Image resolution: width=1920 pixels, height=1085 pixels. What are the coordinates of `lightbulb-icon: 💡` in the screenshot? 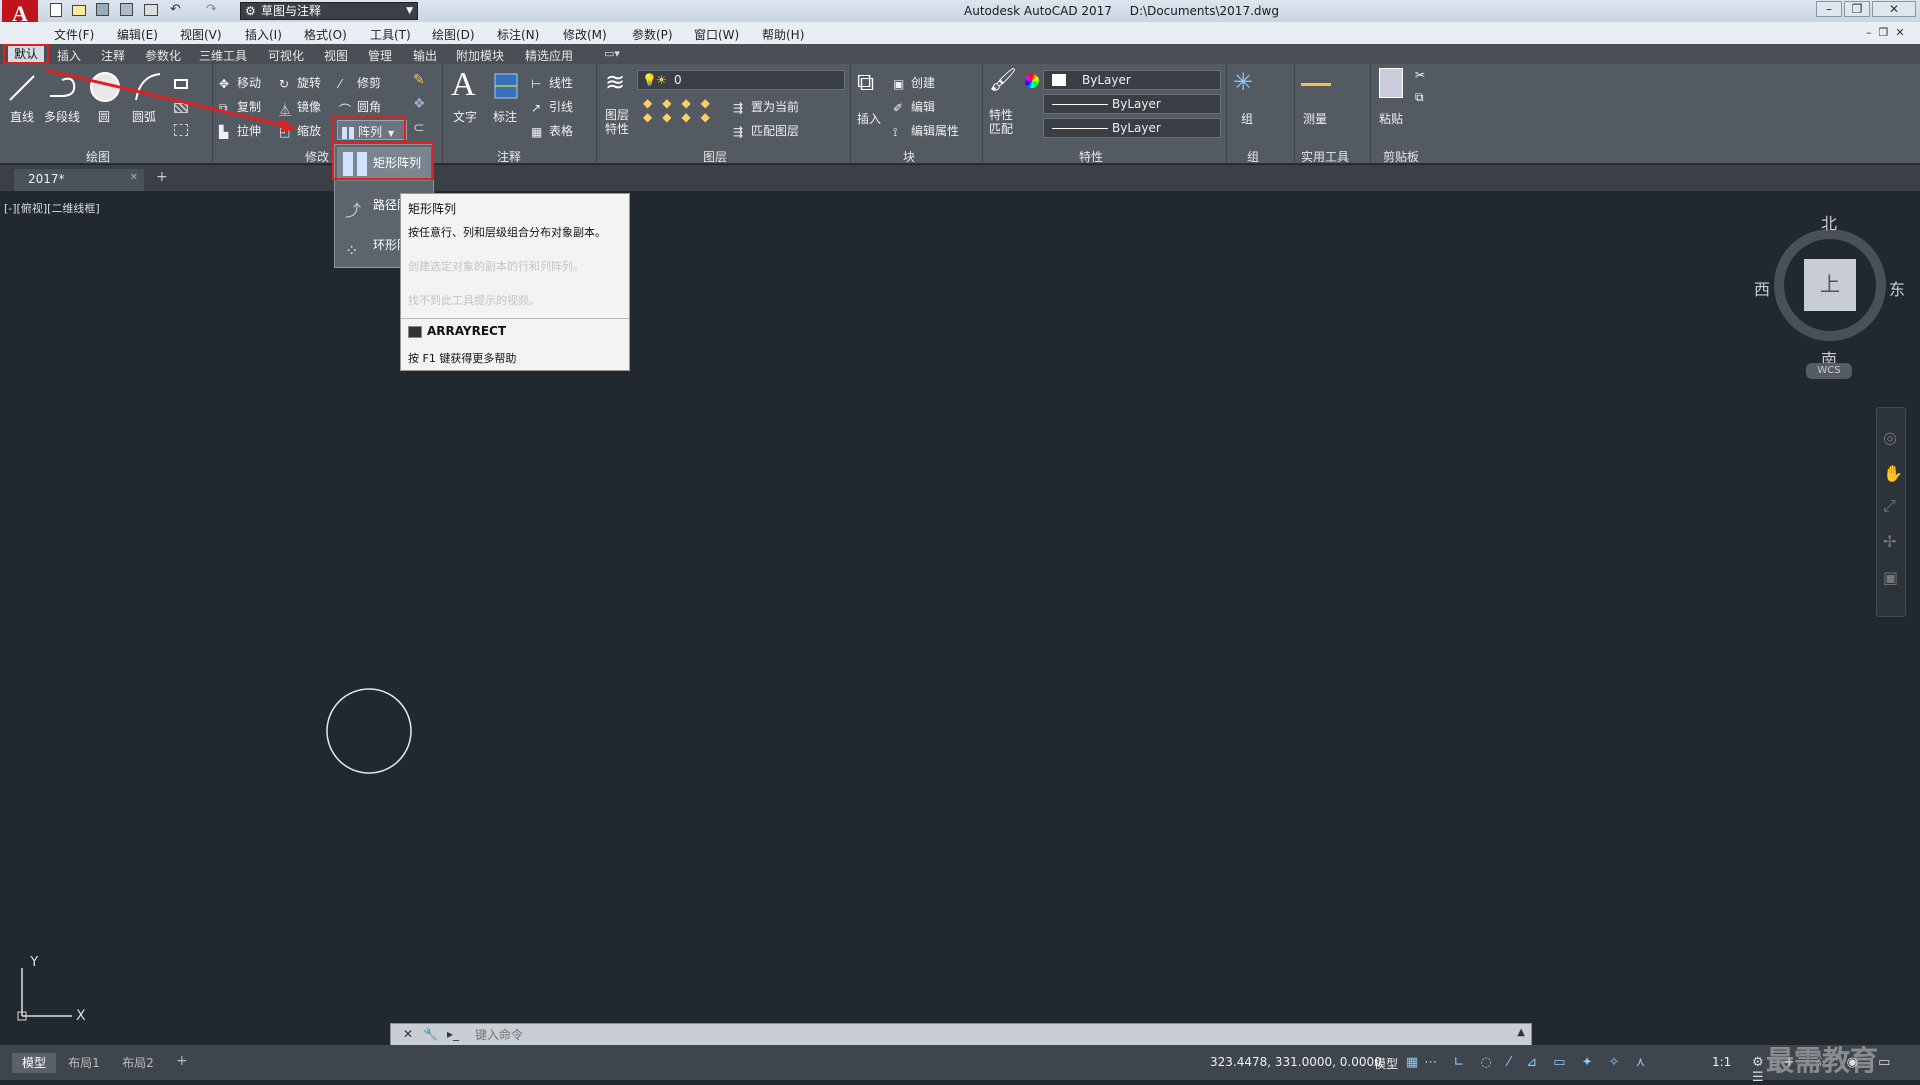 It's located at (649, 80).